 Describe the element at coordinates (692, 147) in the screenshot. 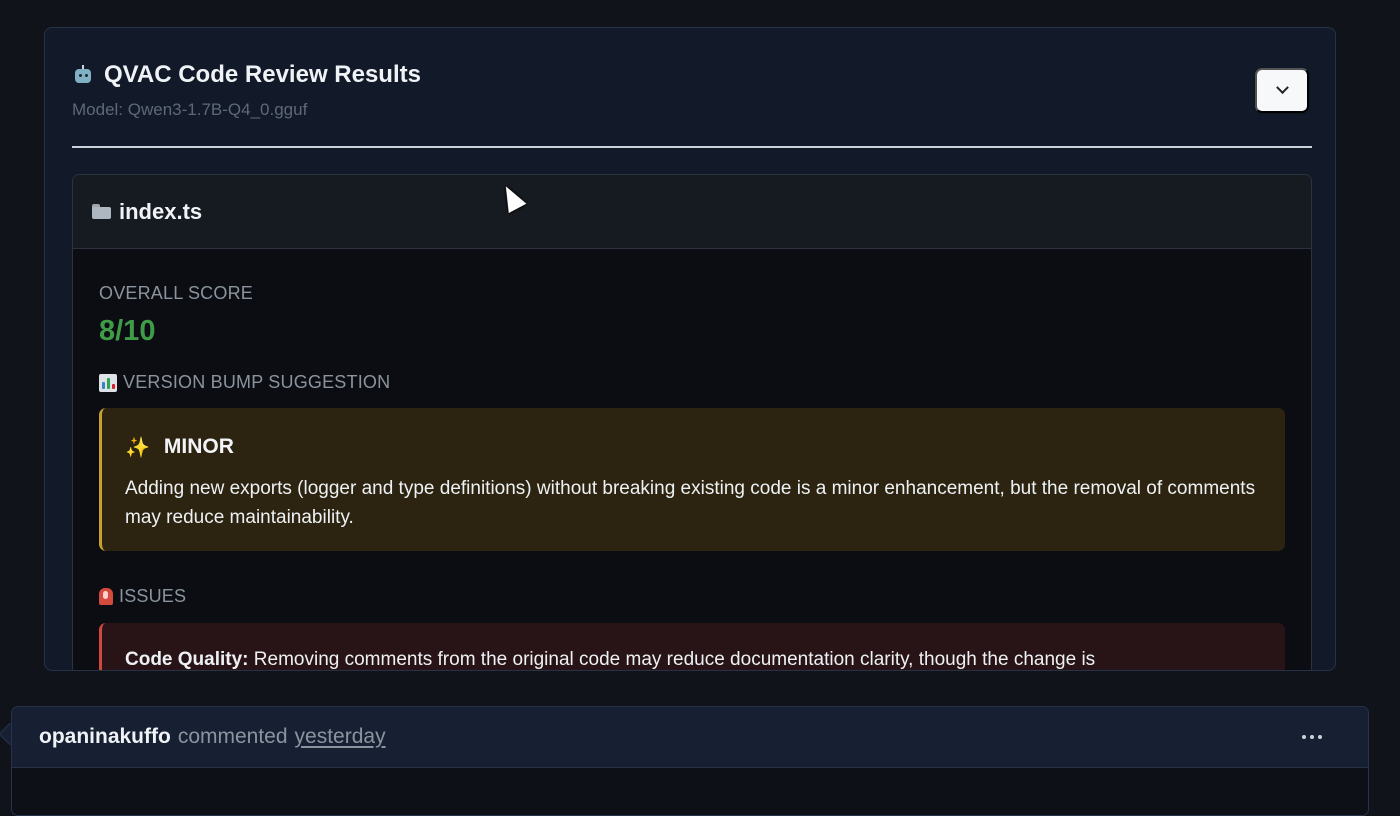

I see `header-divider` at that location.